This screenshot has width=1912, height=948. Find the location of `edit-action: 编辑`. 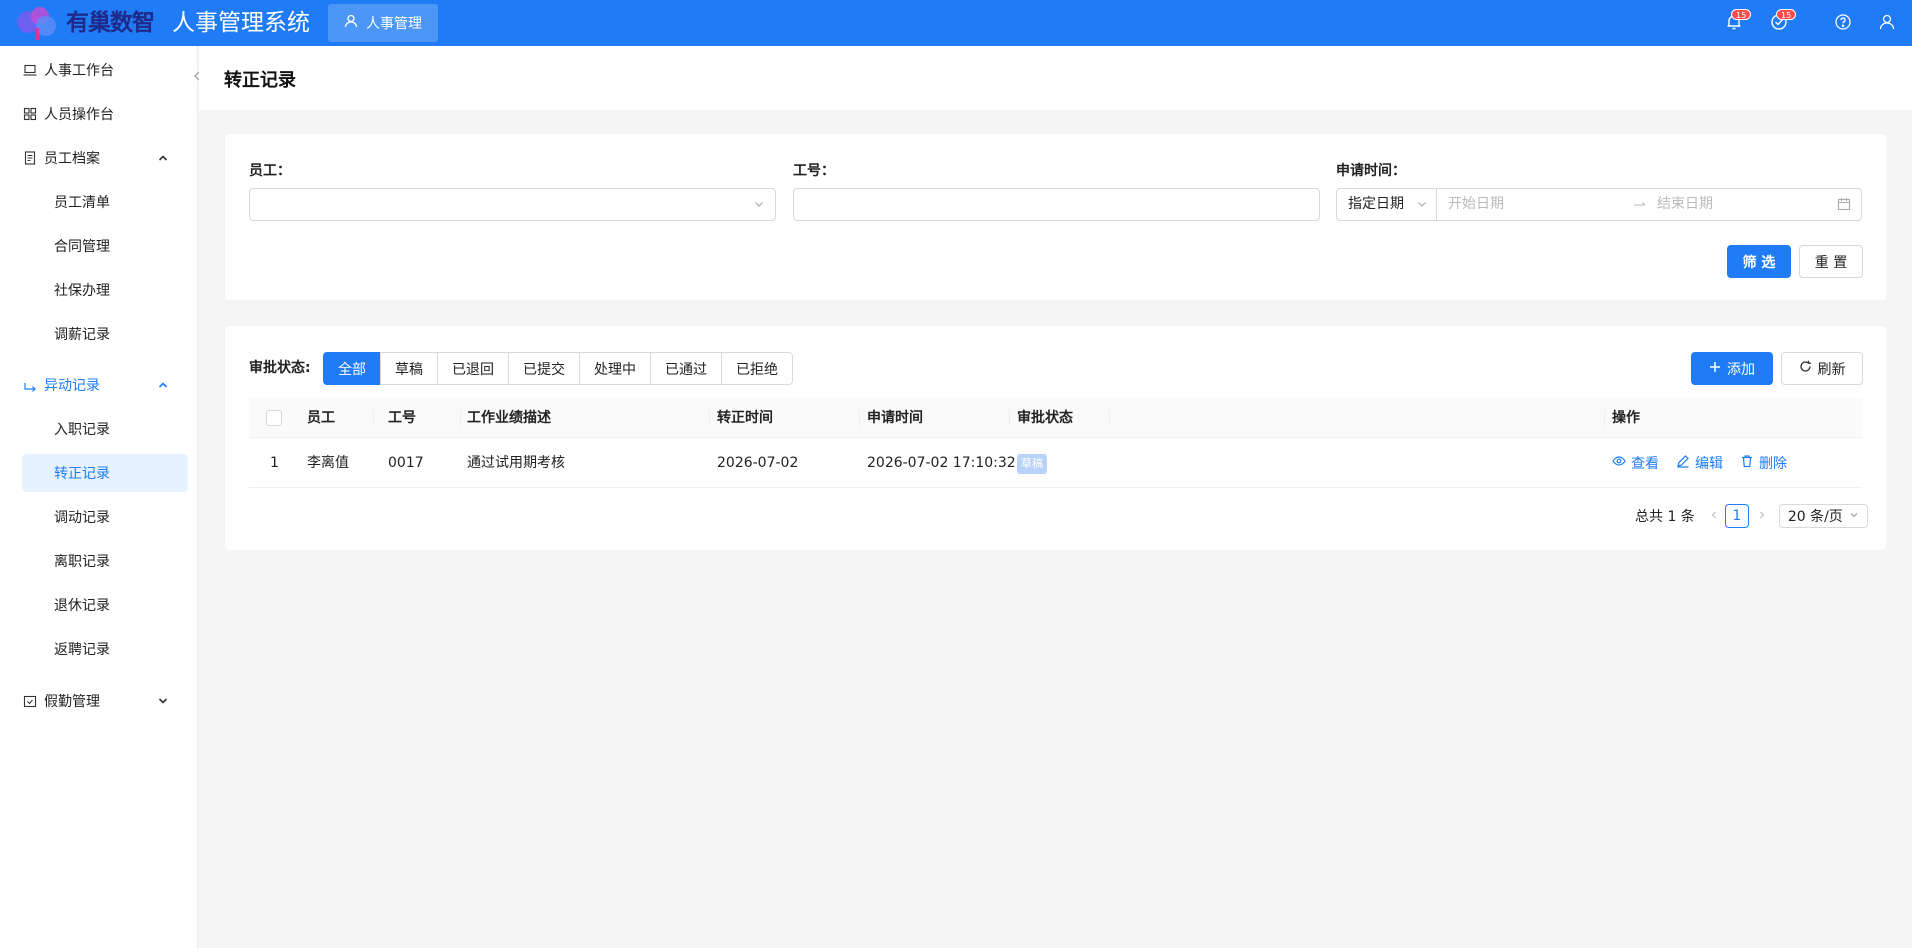

edit-action: 编辑 is located at coordinates (1699, 463).